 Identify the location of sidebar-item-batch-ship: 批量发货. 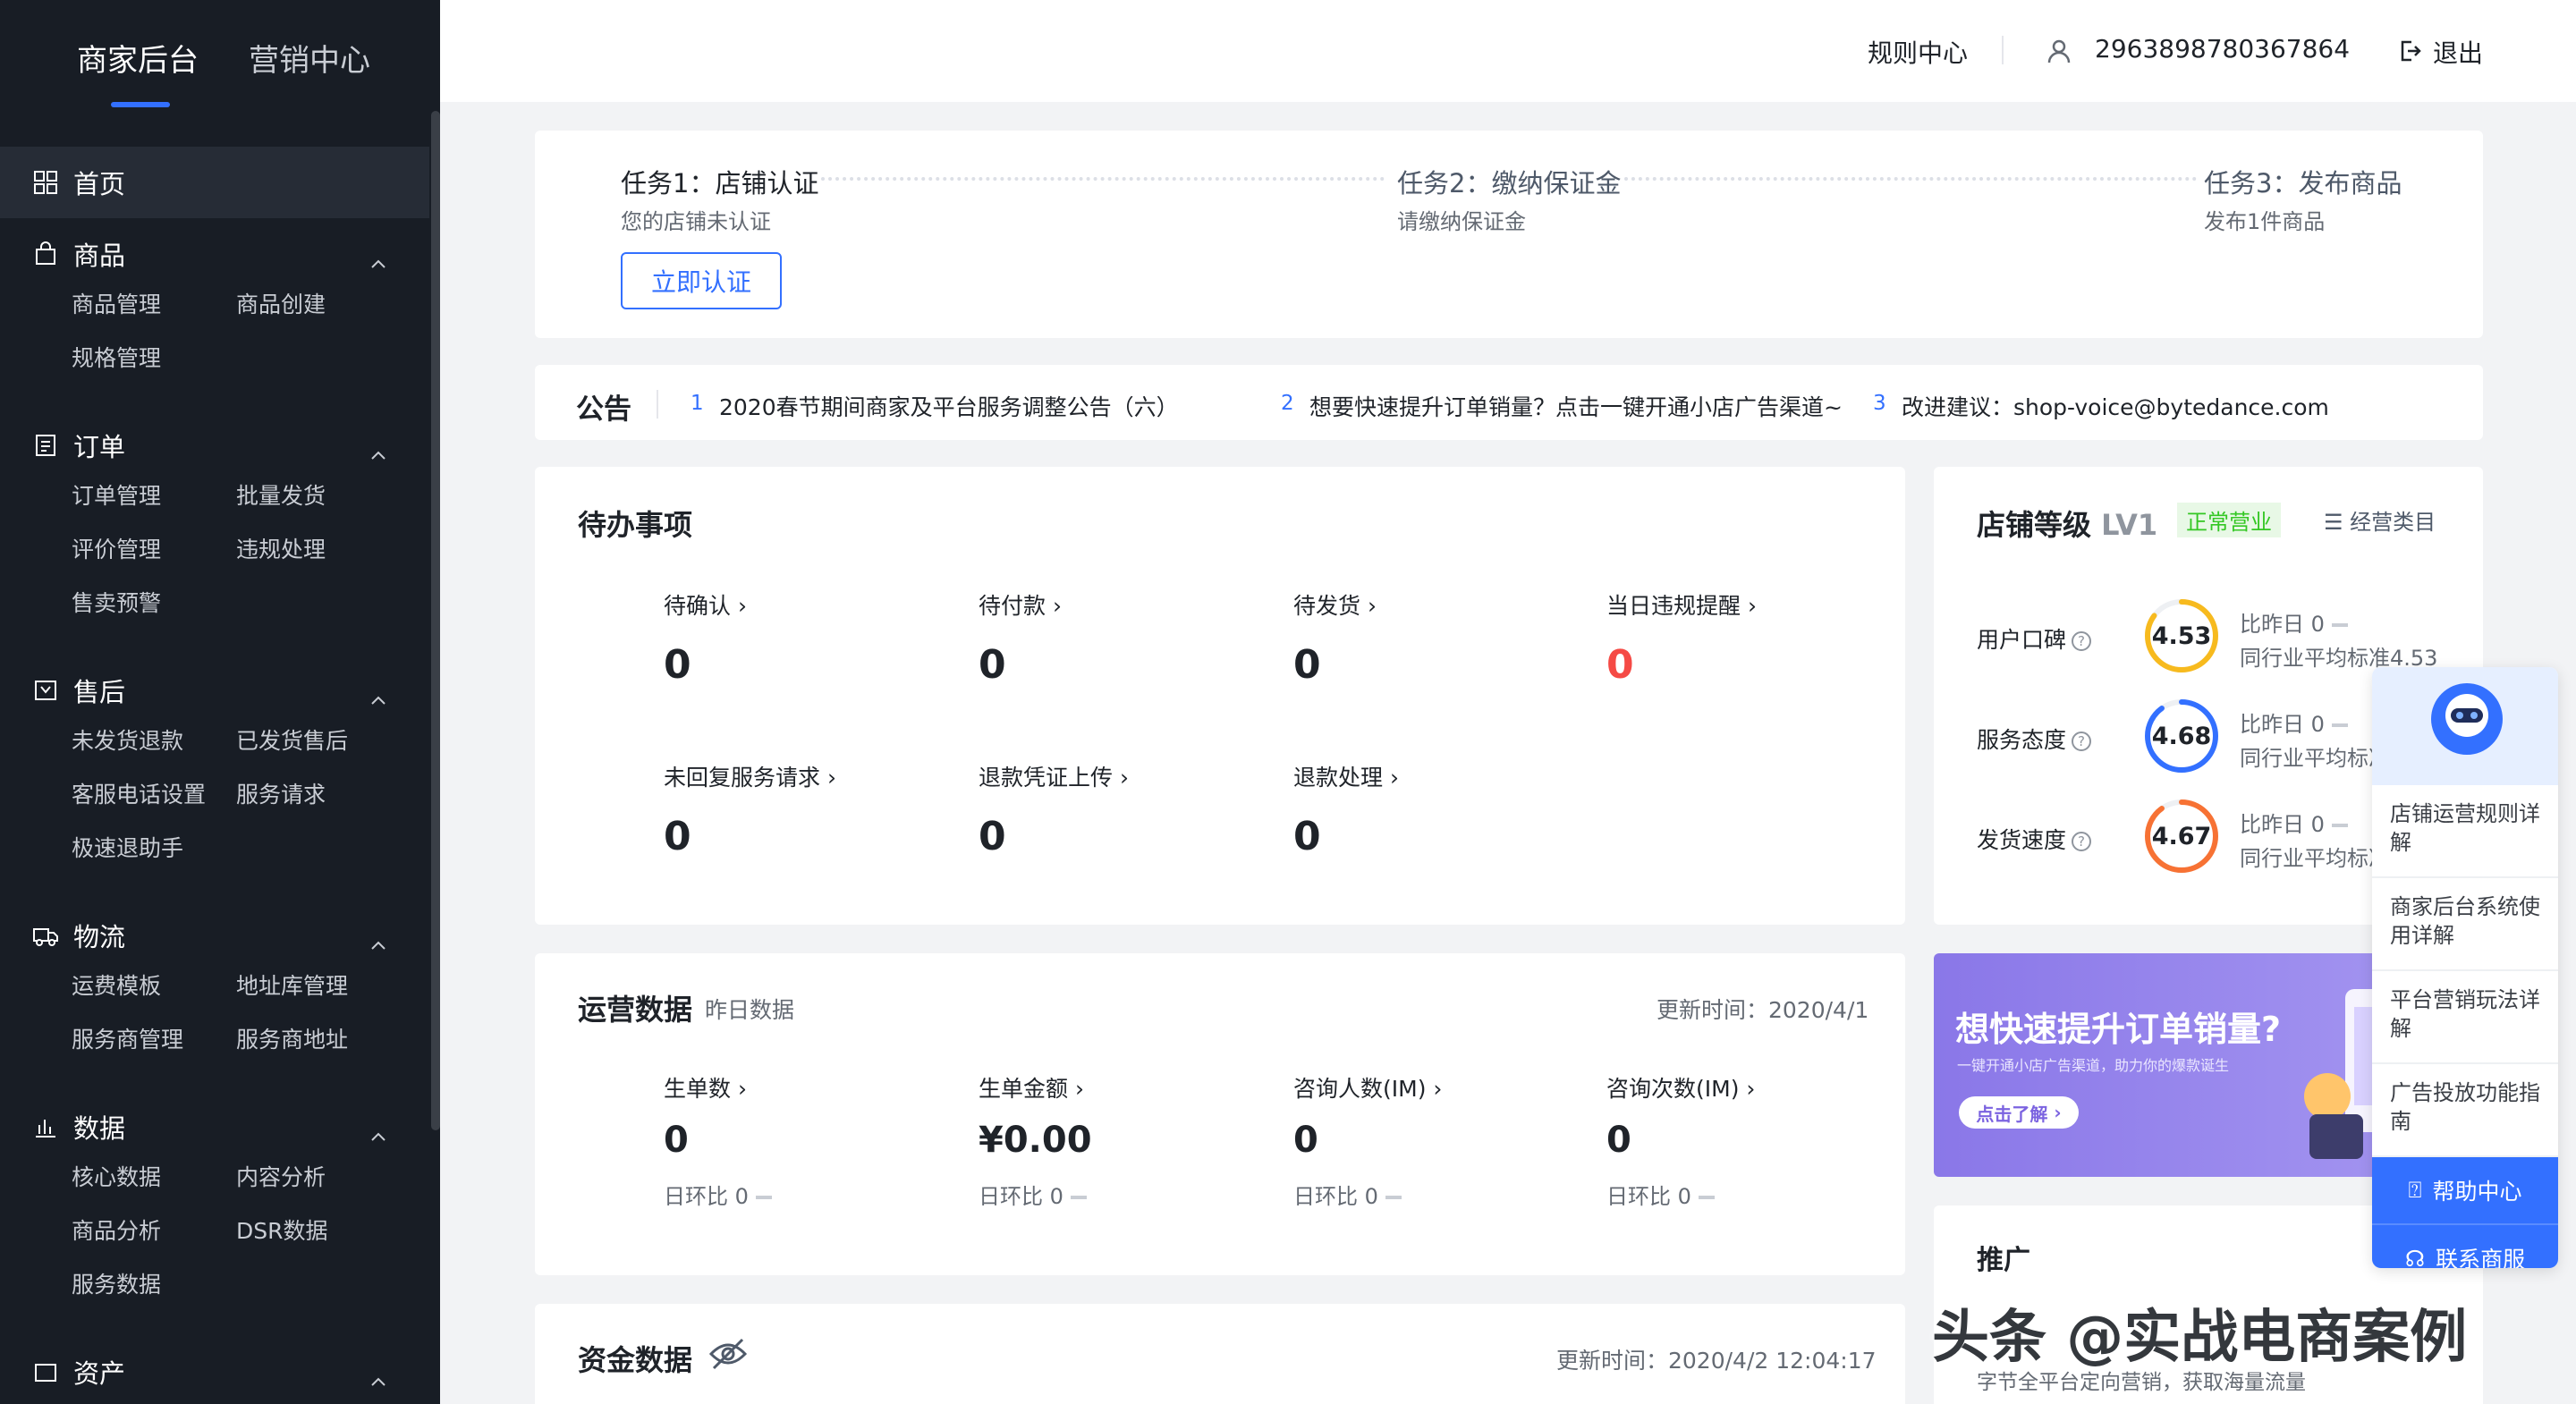
(318, 496).